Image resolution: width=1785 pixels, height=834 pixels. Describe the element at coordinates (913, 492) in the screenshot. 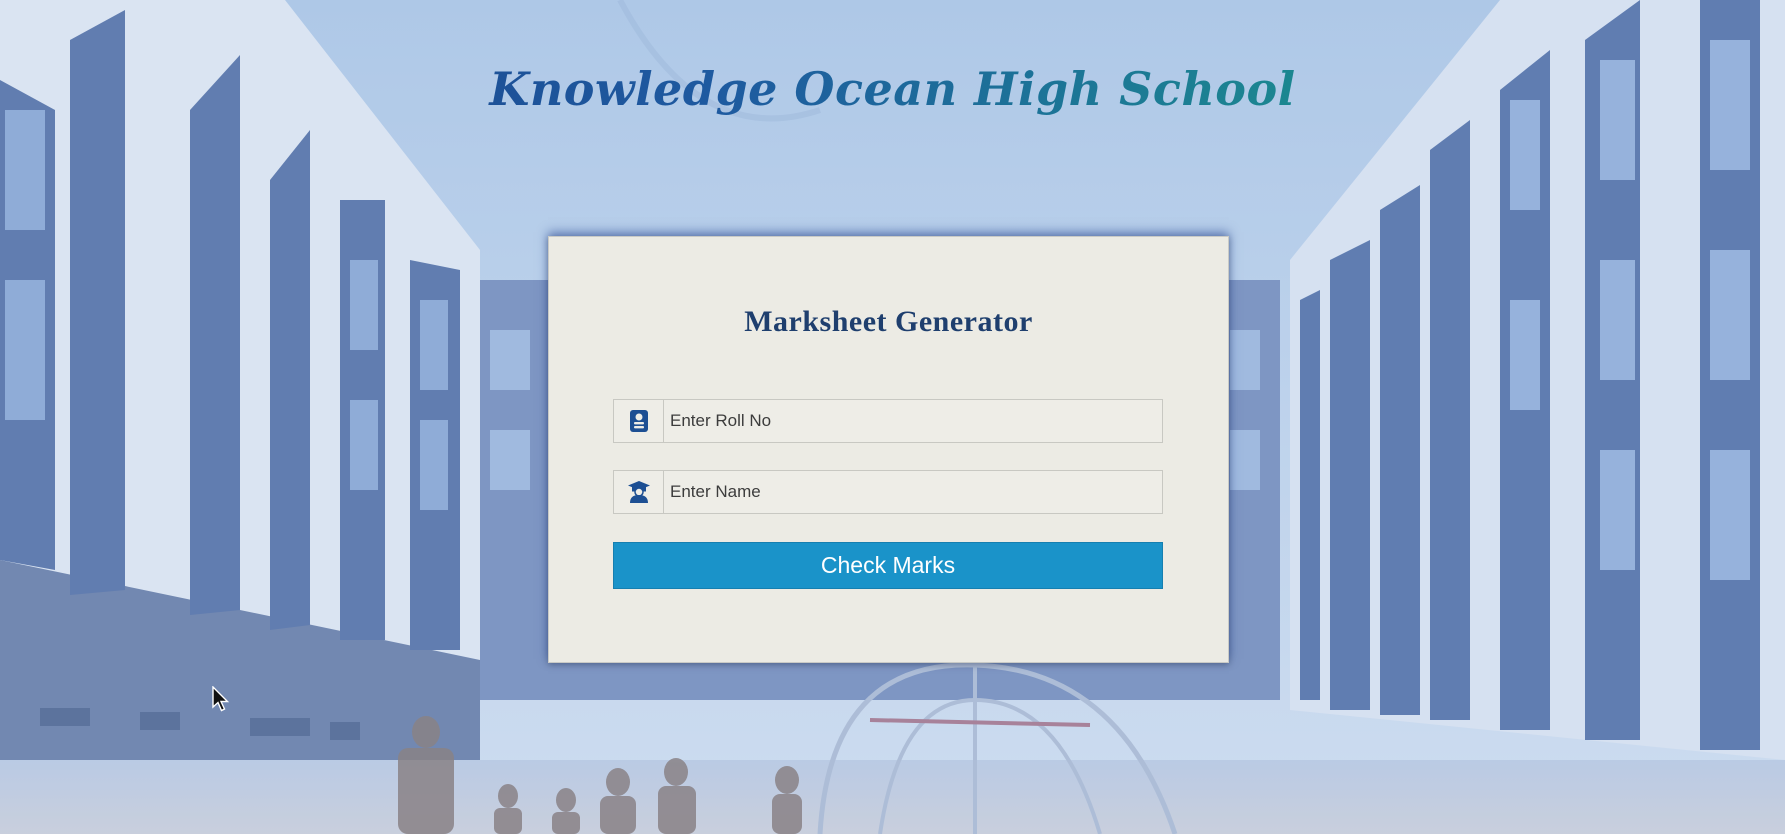

I see `name-input` at that location.